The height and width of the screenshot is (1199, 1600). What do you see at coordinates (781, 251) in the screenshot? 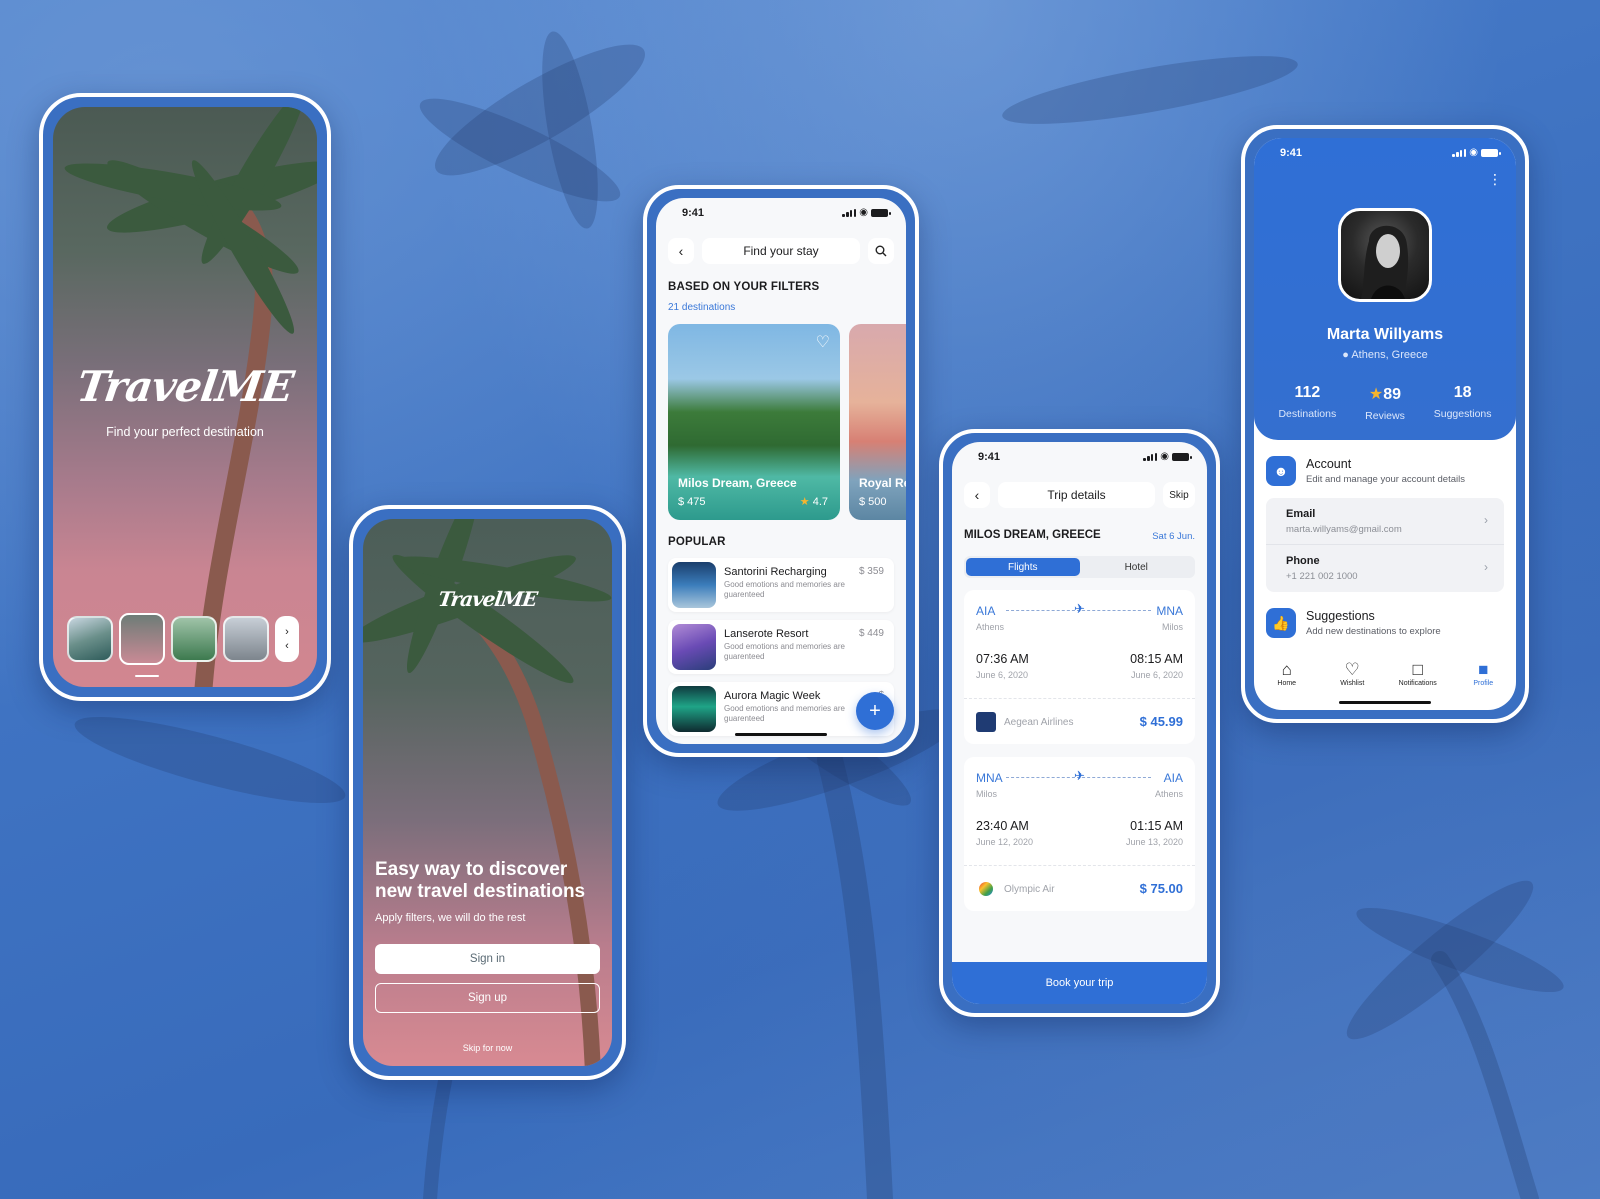
I see `page-title: Find your stay` at bounding box center [781, 251].